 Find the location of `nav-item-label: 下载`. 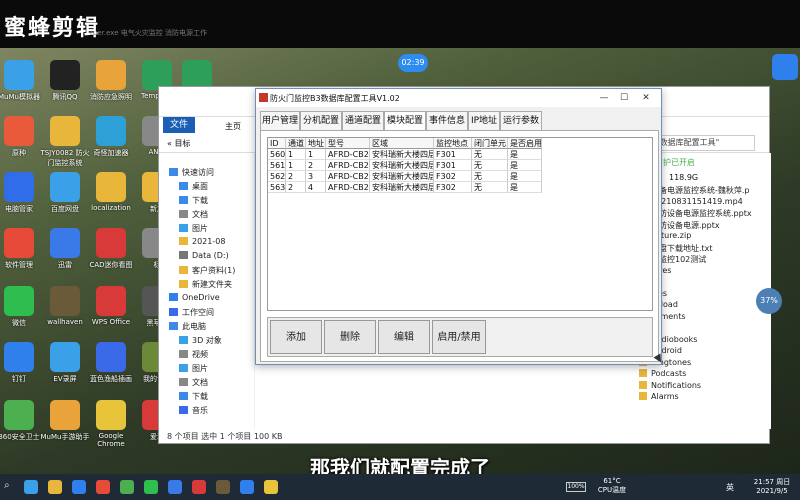

nav-item-label: 下载 is located at coordinates (200, 396).